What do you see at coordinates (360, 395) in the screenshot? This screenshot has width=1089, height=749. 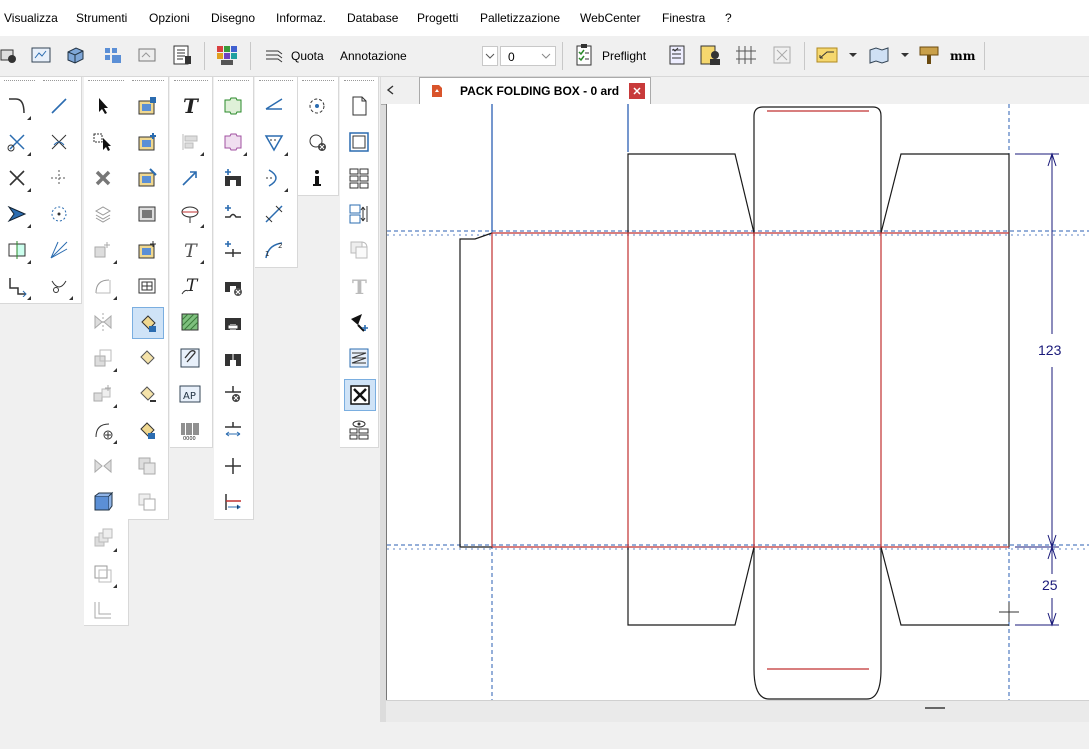 I see `close-box-active-icon` at bounding box center [360, 395].